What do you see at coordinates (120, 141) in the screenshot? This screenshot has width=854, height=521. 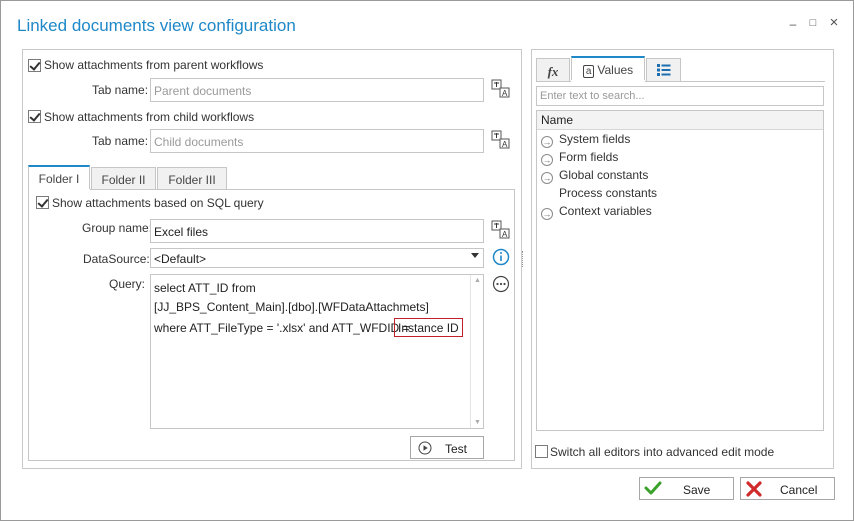 I see `child-tab-name-label: Tab name:` at bounding box center [120, 141].